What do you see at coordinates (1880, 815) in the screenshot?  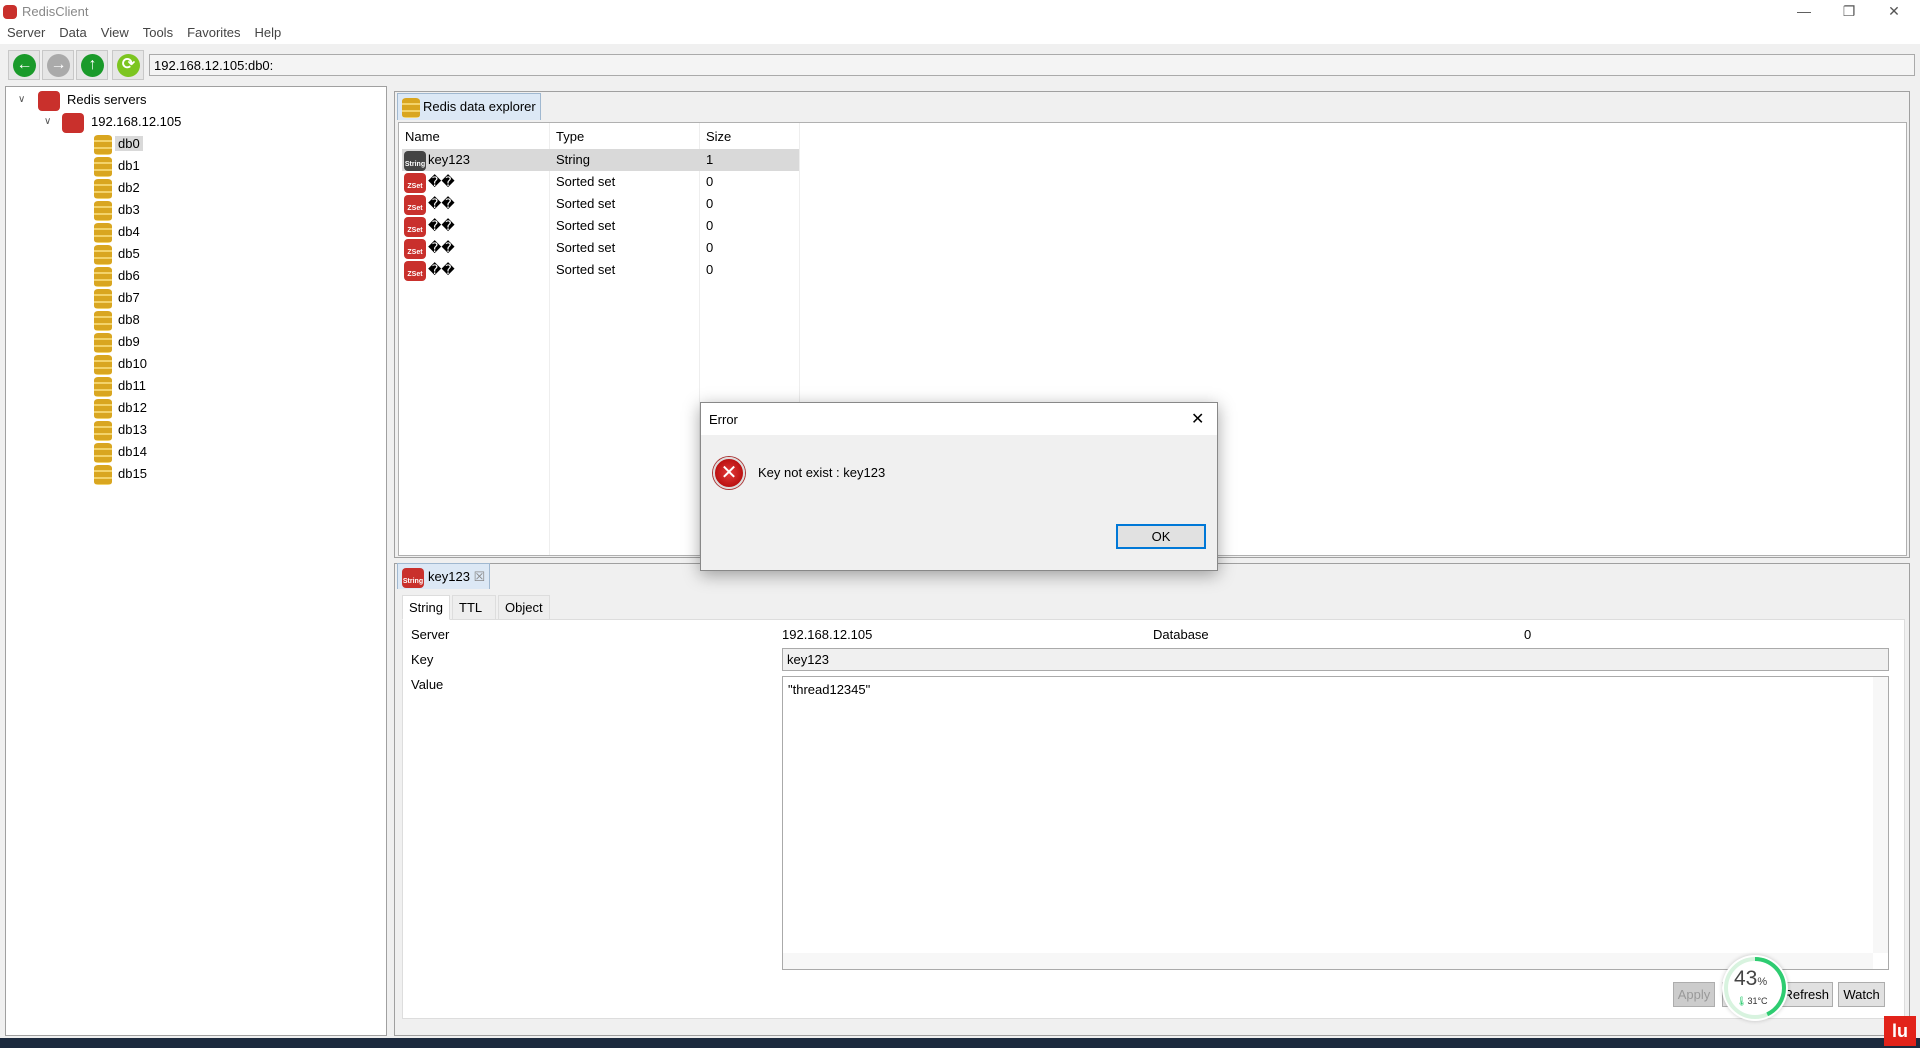 I see `vertical-scrollbar` at bounding box center [1880, 815].